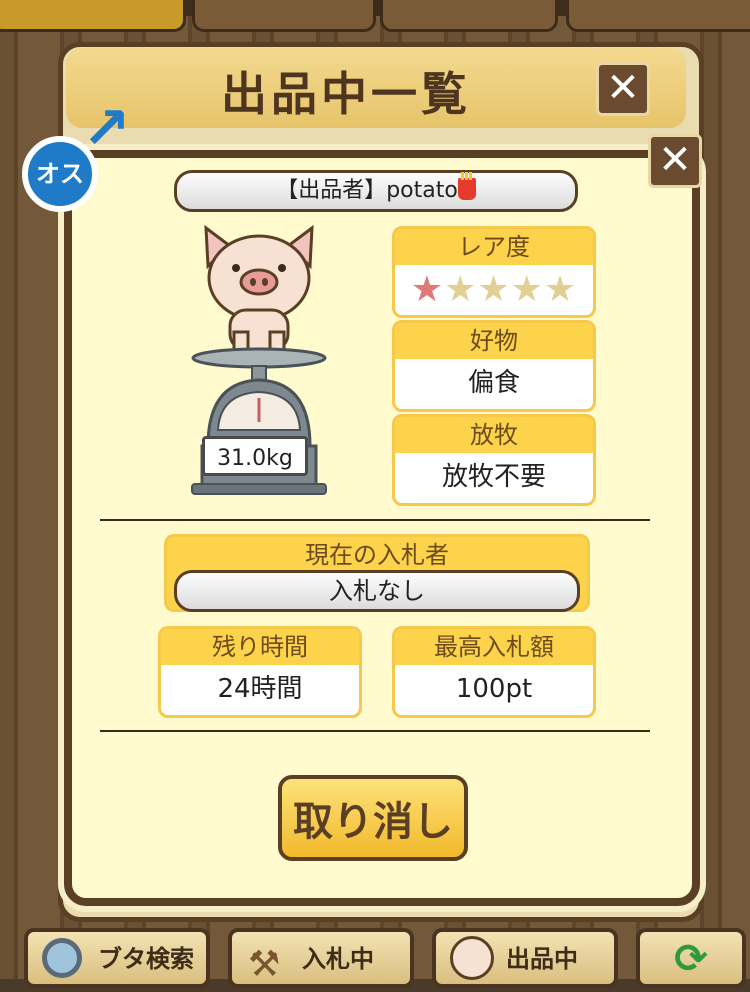 The height and width of the screenshot is (992, 750). I want to click on window-title: 出品中一覧, so click(346, 94).